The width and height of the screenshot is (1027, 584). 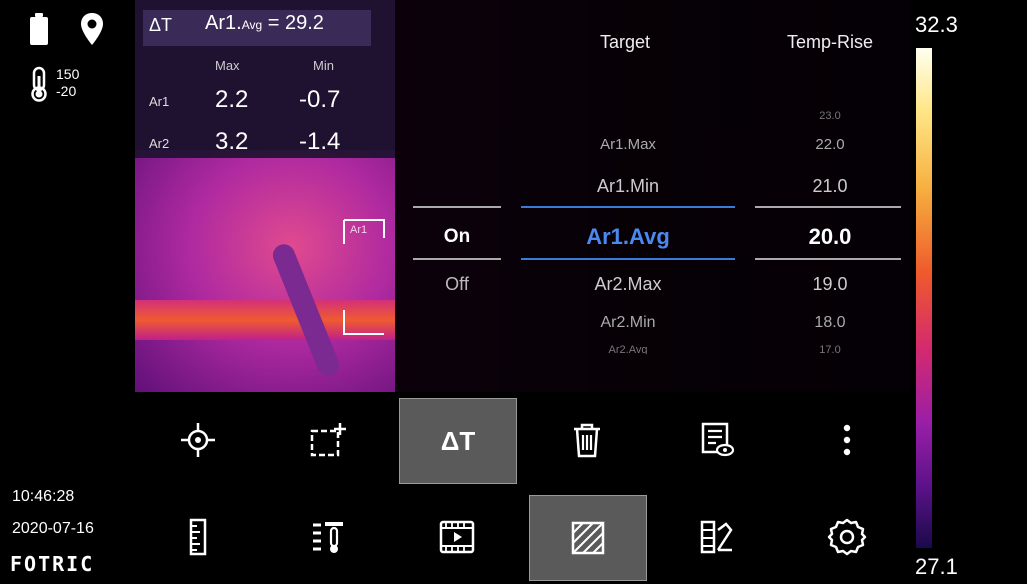 What do you see at coordinates (264, 23) in the screenshot?
I see `measurement-title: Ar1.Avg = 29.2` at bounding box center [264, 23].